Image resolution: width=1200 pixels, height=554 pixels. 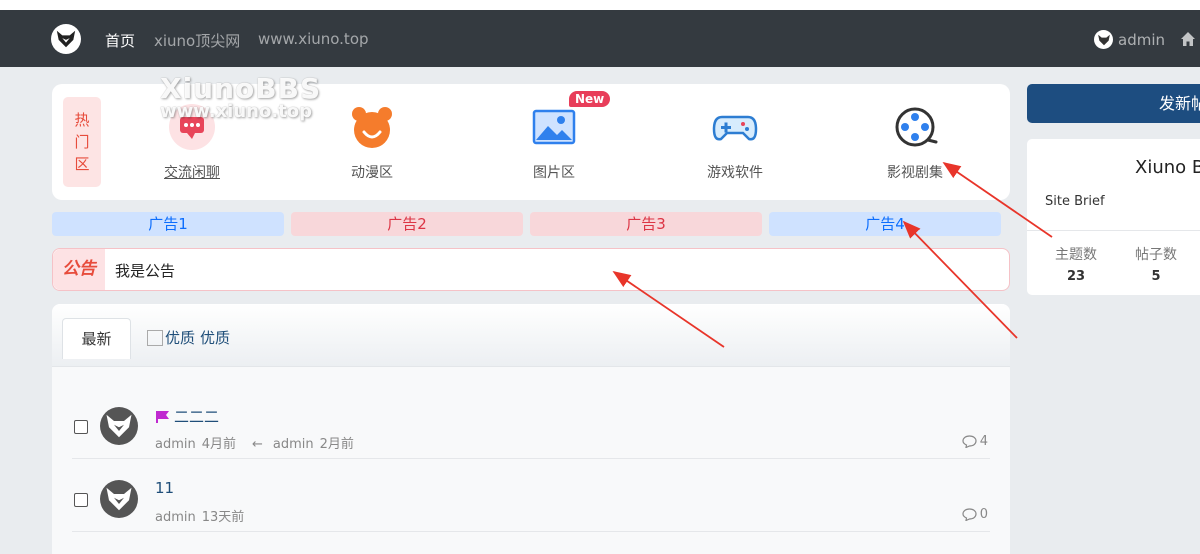 What do you see at coordinates (531, 493) in the screenshot?
I see `thread-row: 11 admin 13天前 0` at bounding box center [531, 493].